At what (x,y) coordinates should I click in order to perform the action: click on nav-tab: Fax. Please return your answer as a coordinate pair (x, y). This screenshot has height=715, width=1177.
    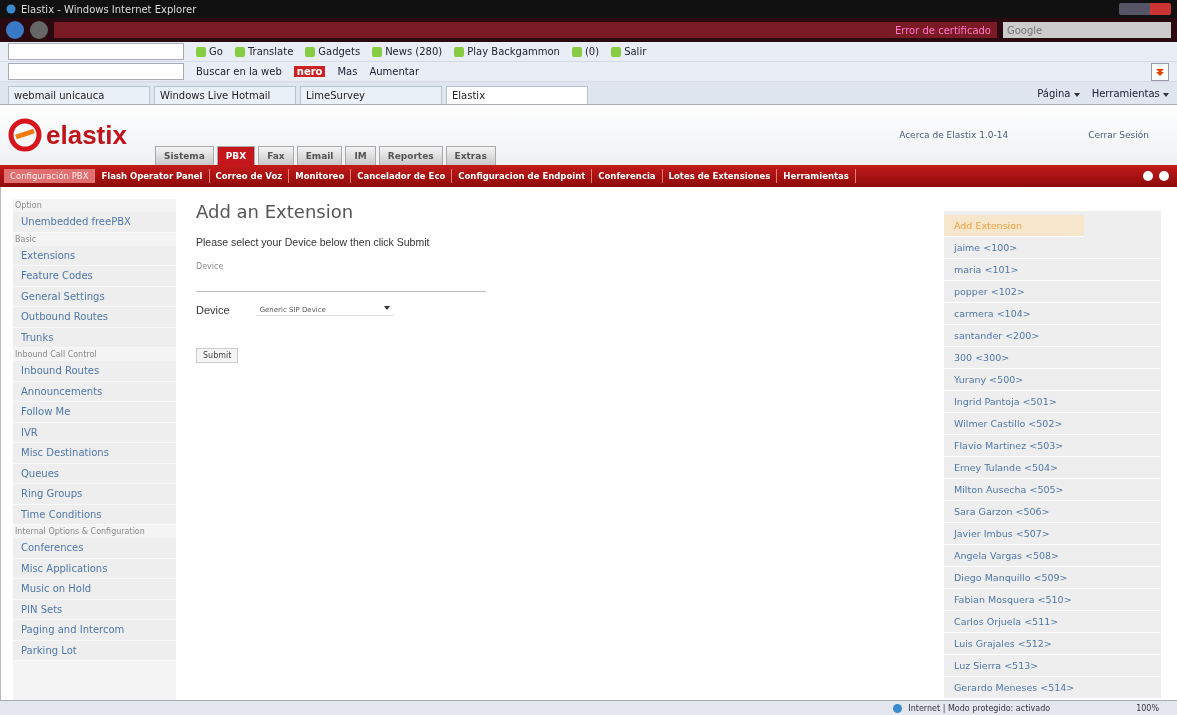
    Looking at the image, I should click on (276, 155).